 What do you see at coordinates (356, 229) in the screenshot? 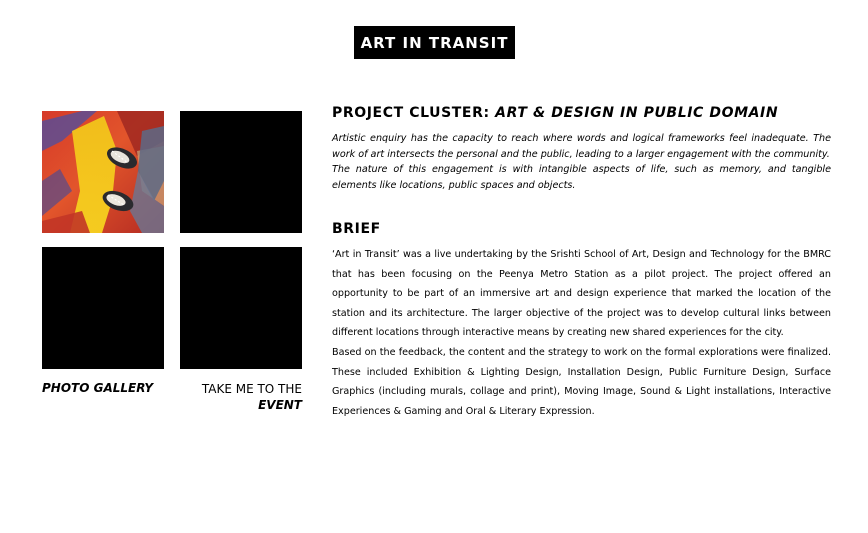
I see `brief-heading: BRIEF` at bounding box center [356, 229].